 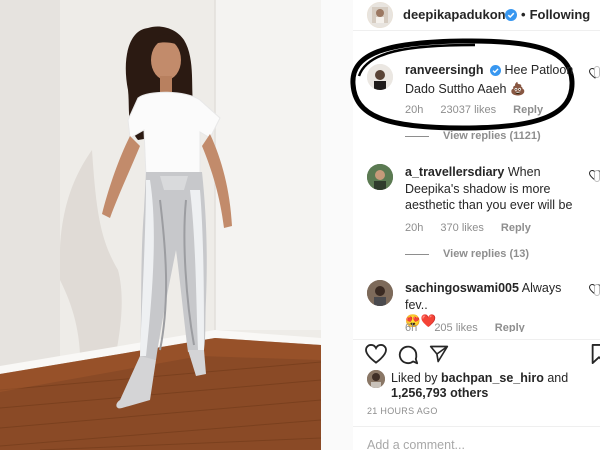 I want to click on view-replies-label: View replies (13), so click(x=486, y=254).